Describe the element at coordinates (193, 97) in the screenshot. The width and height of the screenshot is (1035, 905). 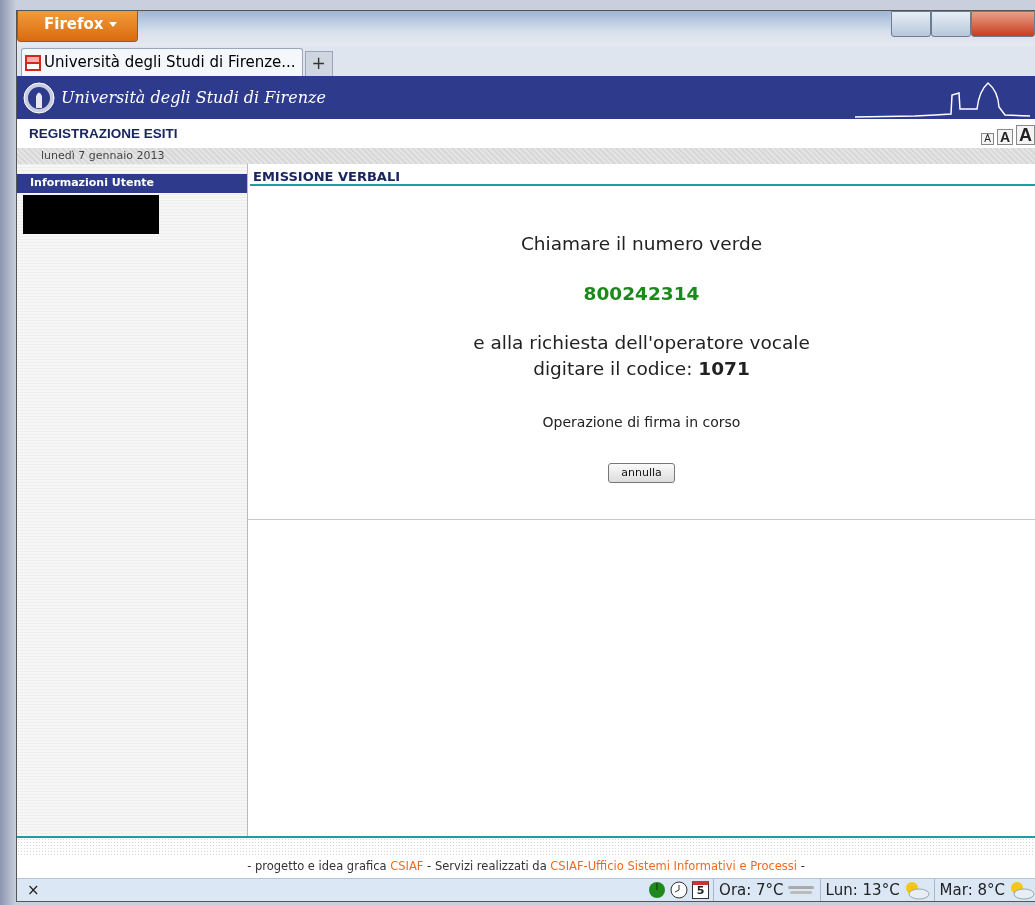
I see `university-name: Università degli Studi di Firenze` at that location.